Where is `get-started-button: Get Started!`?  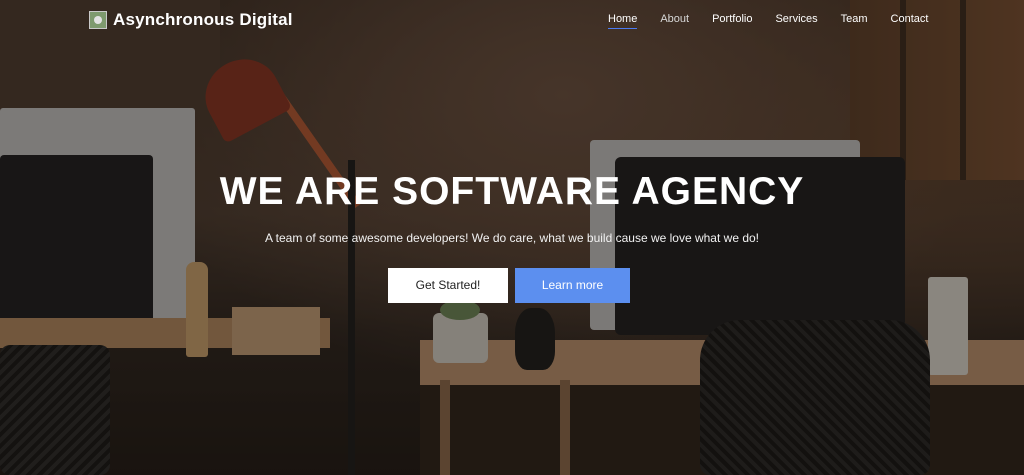 get-started-button: Get Started! is located at coordinates (448, 285).